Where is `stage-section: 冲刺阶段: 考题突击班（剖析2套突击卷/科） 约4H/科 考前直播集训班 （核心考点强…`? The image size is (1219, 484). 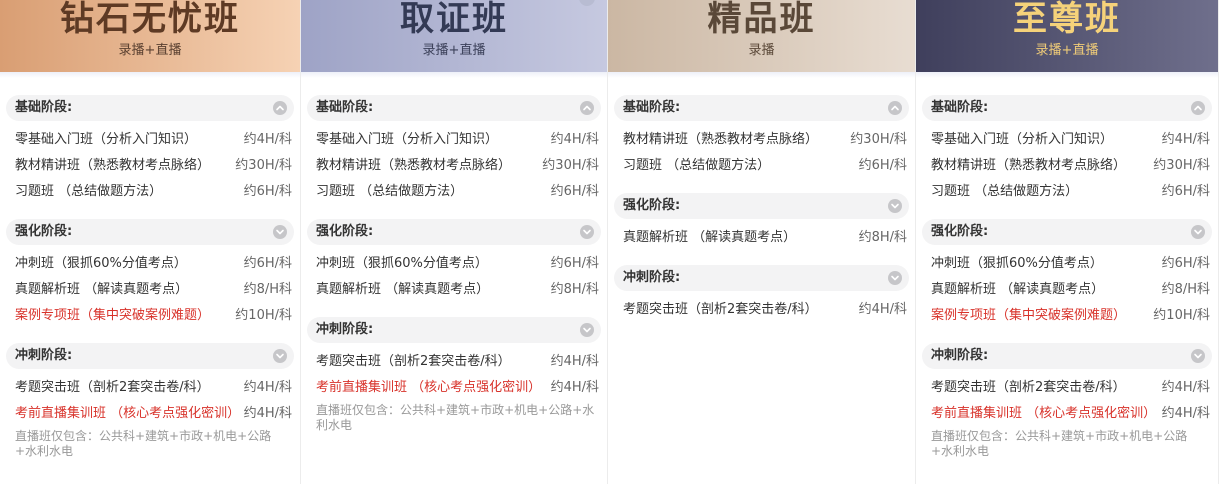 stage-section: 冲刺阶段: 考题突击班（剖析2套突击卷/科） 约4H/科 考前直播集训班 （核心考点强… is located at coordinates (1067, 401).